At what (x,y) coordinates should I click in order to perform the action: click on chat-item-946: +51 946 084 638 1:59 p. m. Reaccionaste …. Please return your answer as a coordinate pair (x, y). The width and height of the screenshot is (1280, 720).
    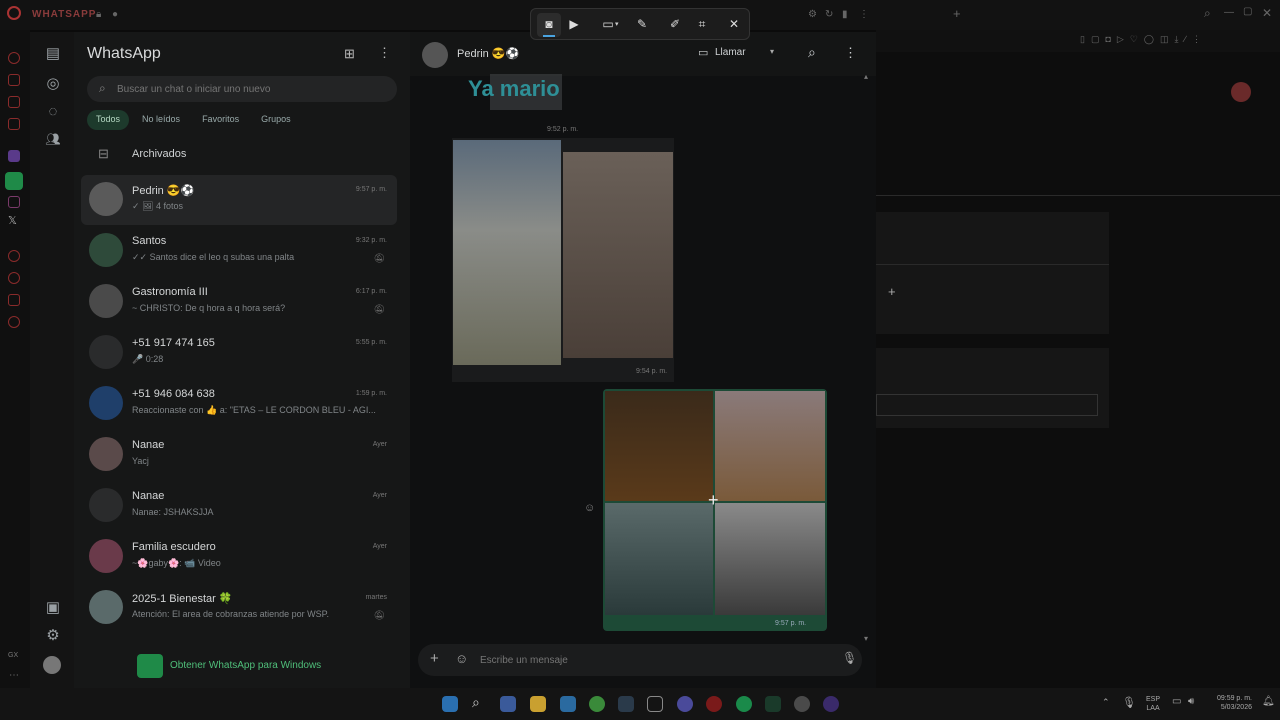
    Looking at the image, I should click on (239, 404).